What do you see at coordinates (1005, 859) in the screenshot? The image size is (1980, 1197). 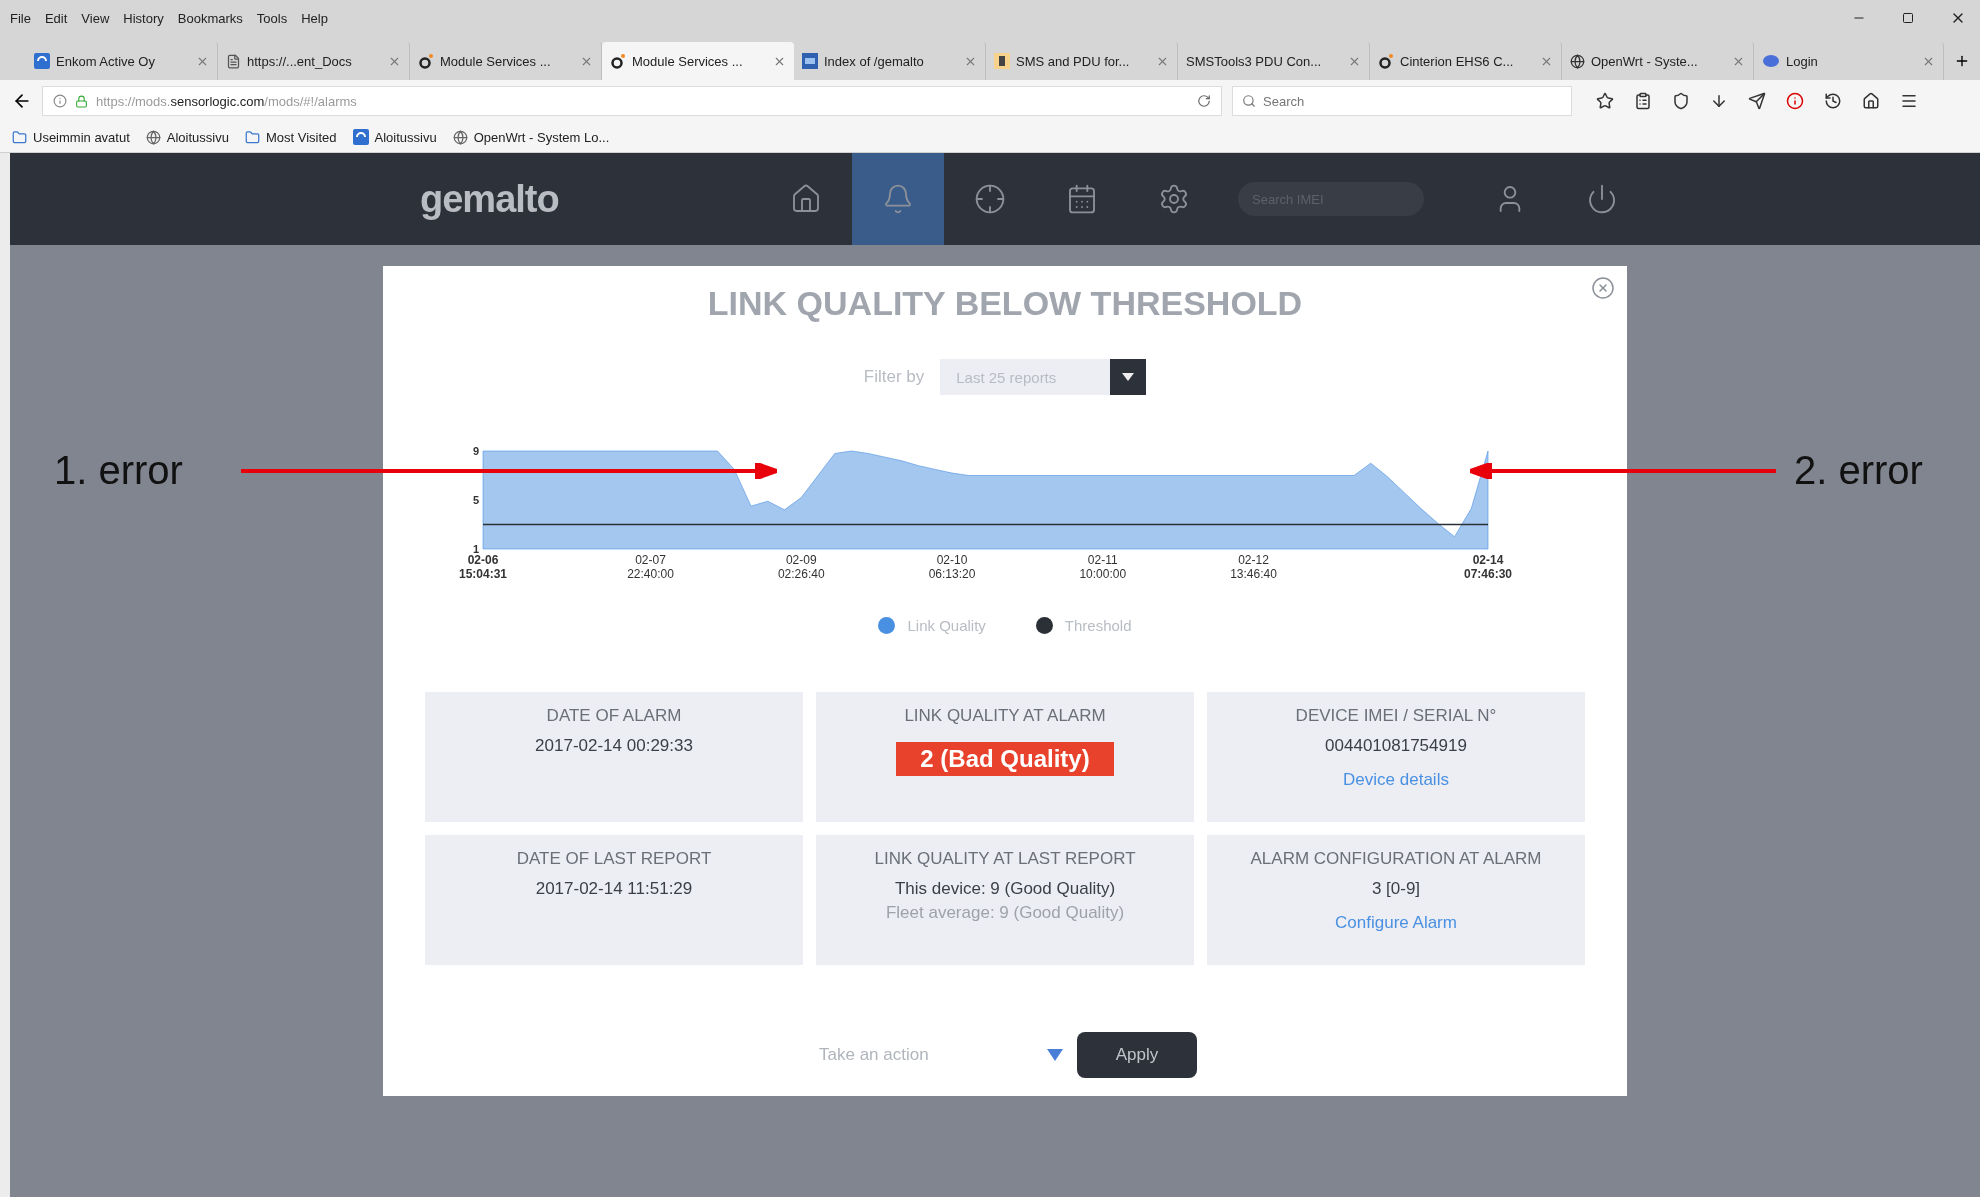 I see `card-label: LINK QUALITY AT LAST REPORT` at bounding box center [1005, 859].